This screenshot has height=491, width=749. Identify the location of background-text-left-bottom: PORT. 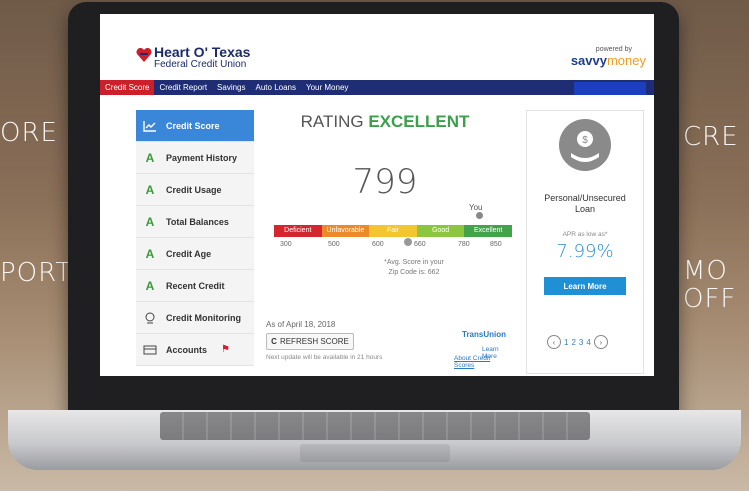
(36, 273).